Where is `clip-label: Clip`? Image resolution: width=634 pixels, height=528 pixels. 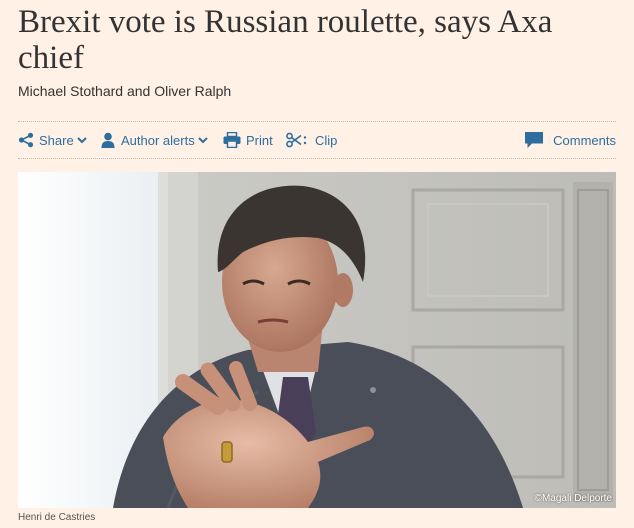 clip-label: Clip is located at coordinates (326, 140).